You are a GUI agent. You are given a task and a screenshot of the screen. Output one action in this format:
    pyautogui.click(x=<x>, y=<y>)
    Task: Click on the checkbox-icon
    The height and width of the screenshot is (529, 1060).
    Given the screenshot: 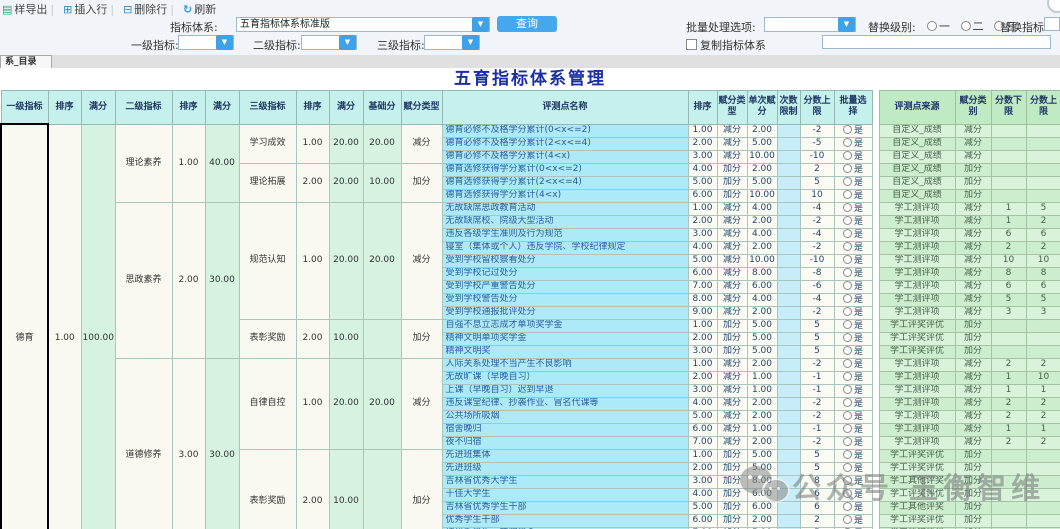 What is the action you would take?
    pyautogui.click(x=691, y=44)
    